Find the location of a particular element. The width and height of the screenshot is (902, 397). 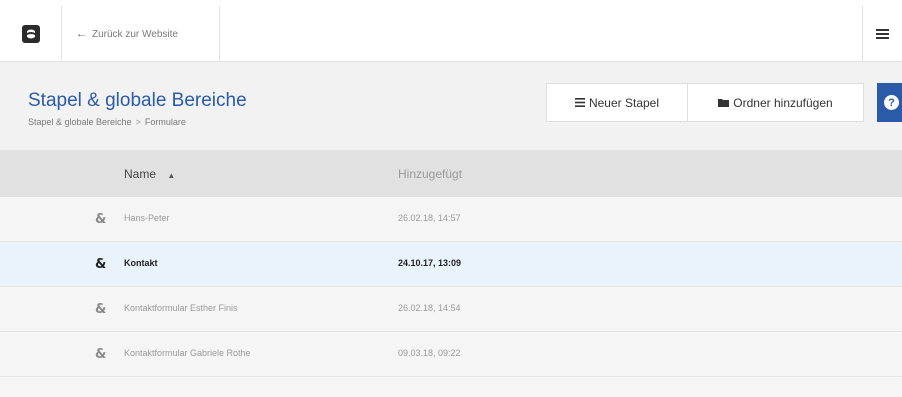

breadcrumb: Stapel & globale Bereiche > Formulare is located at coordinates (107, 122).